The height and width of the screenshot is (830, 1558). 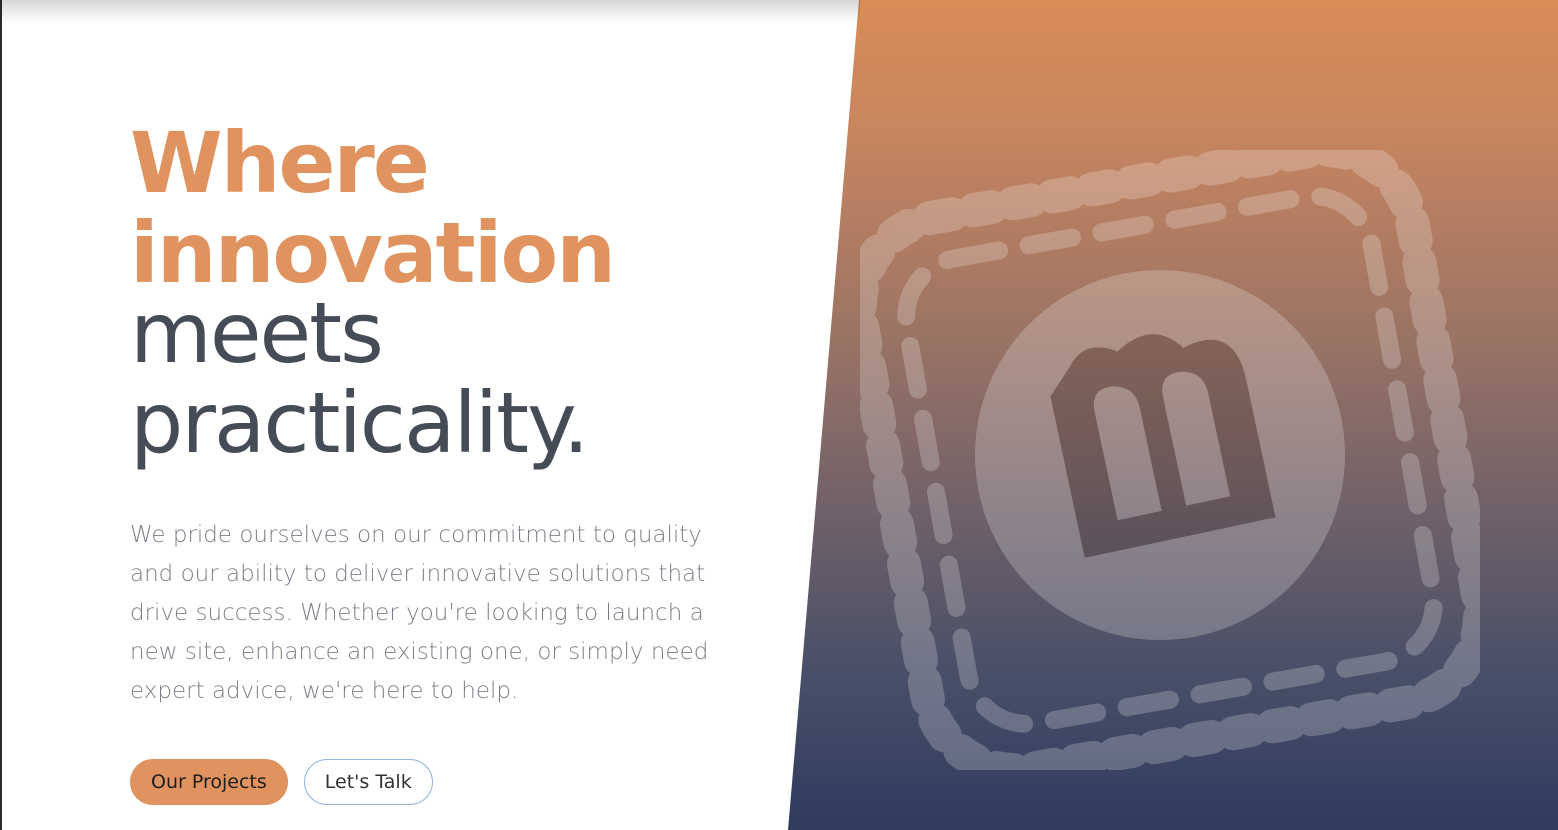 I want to click on header-shadow, so click(x=430, y=11).